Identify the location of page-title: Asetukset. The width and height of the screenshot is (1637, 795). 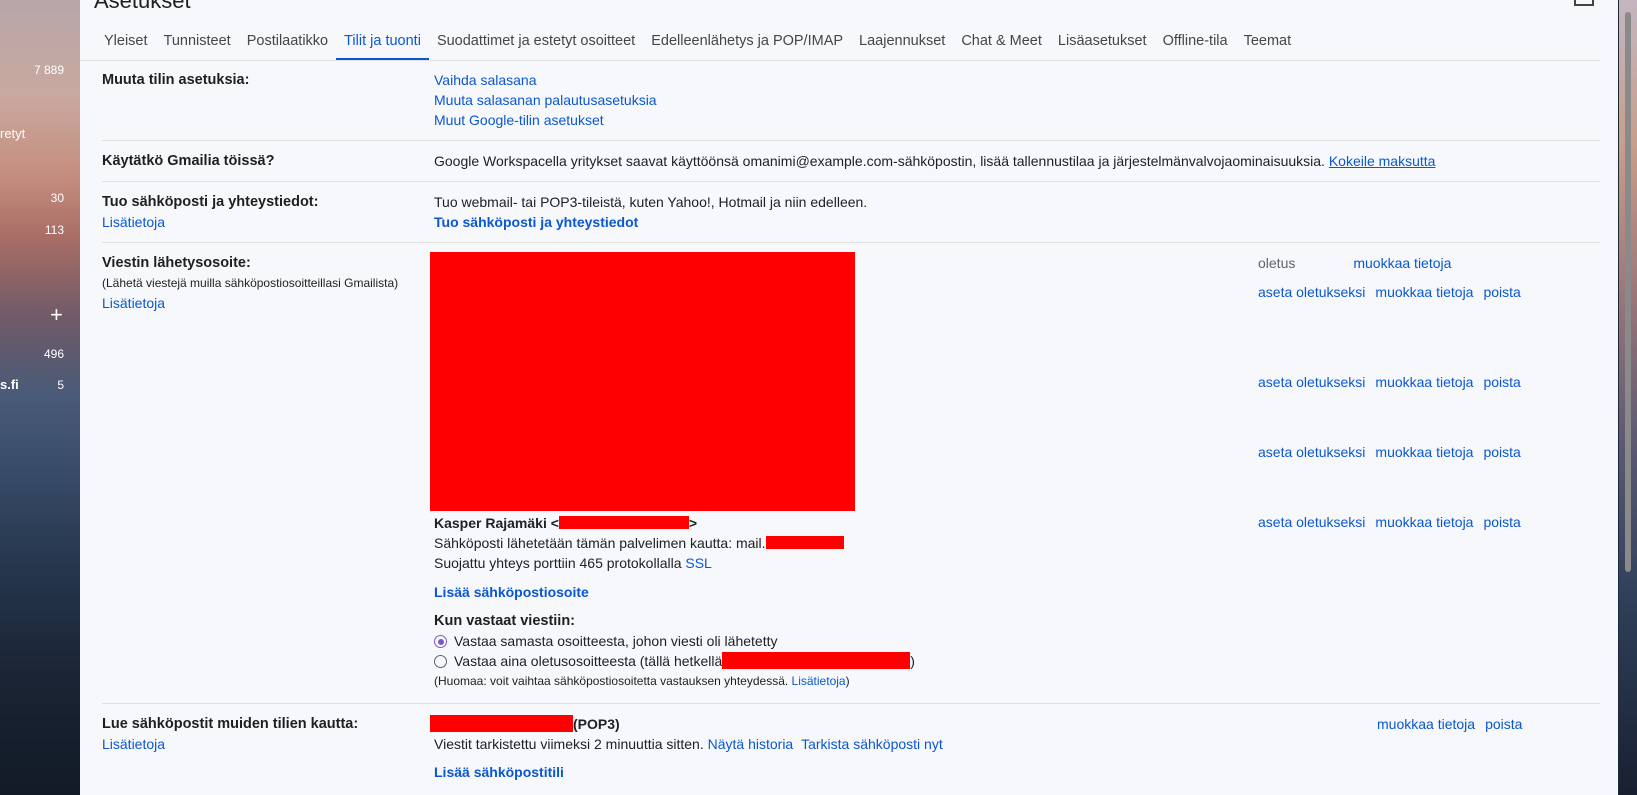
(142, 6).